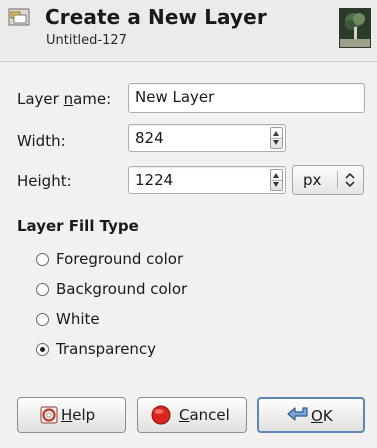  What do you see at coordinates (161, 415) in the screenshot?
I see `cancel-icon` at bounding box center [161, 415].